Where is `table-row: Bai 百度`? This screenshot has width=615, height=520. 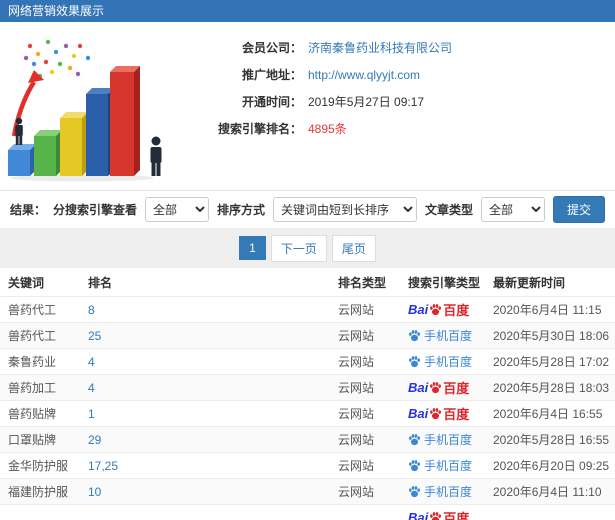
table-row: Bai 百度 is located at coordinates (307, 512).